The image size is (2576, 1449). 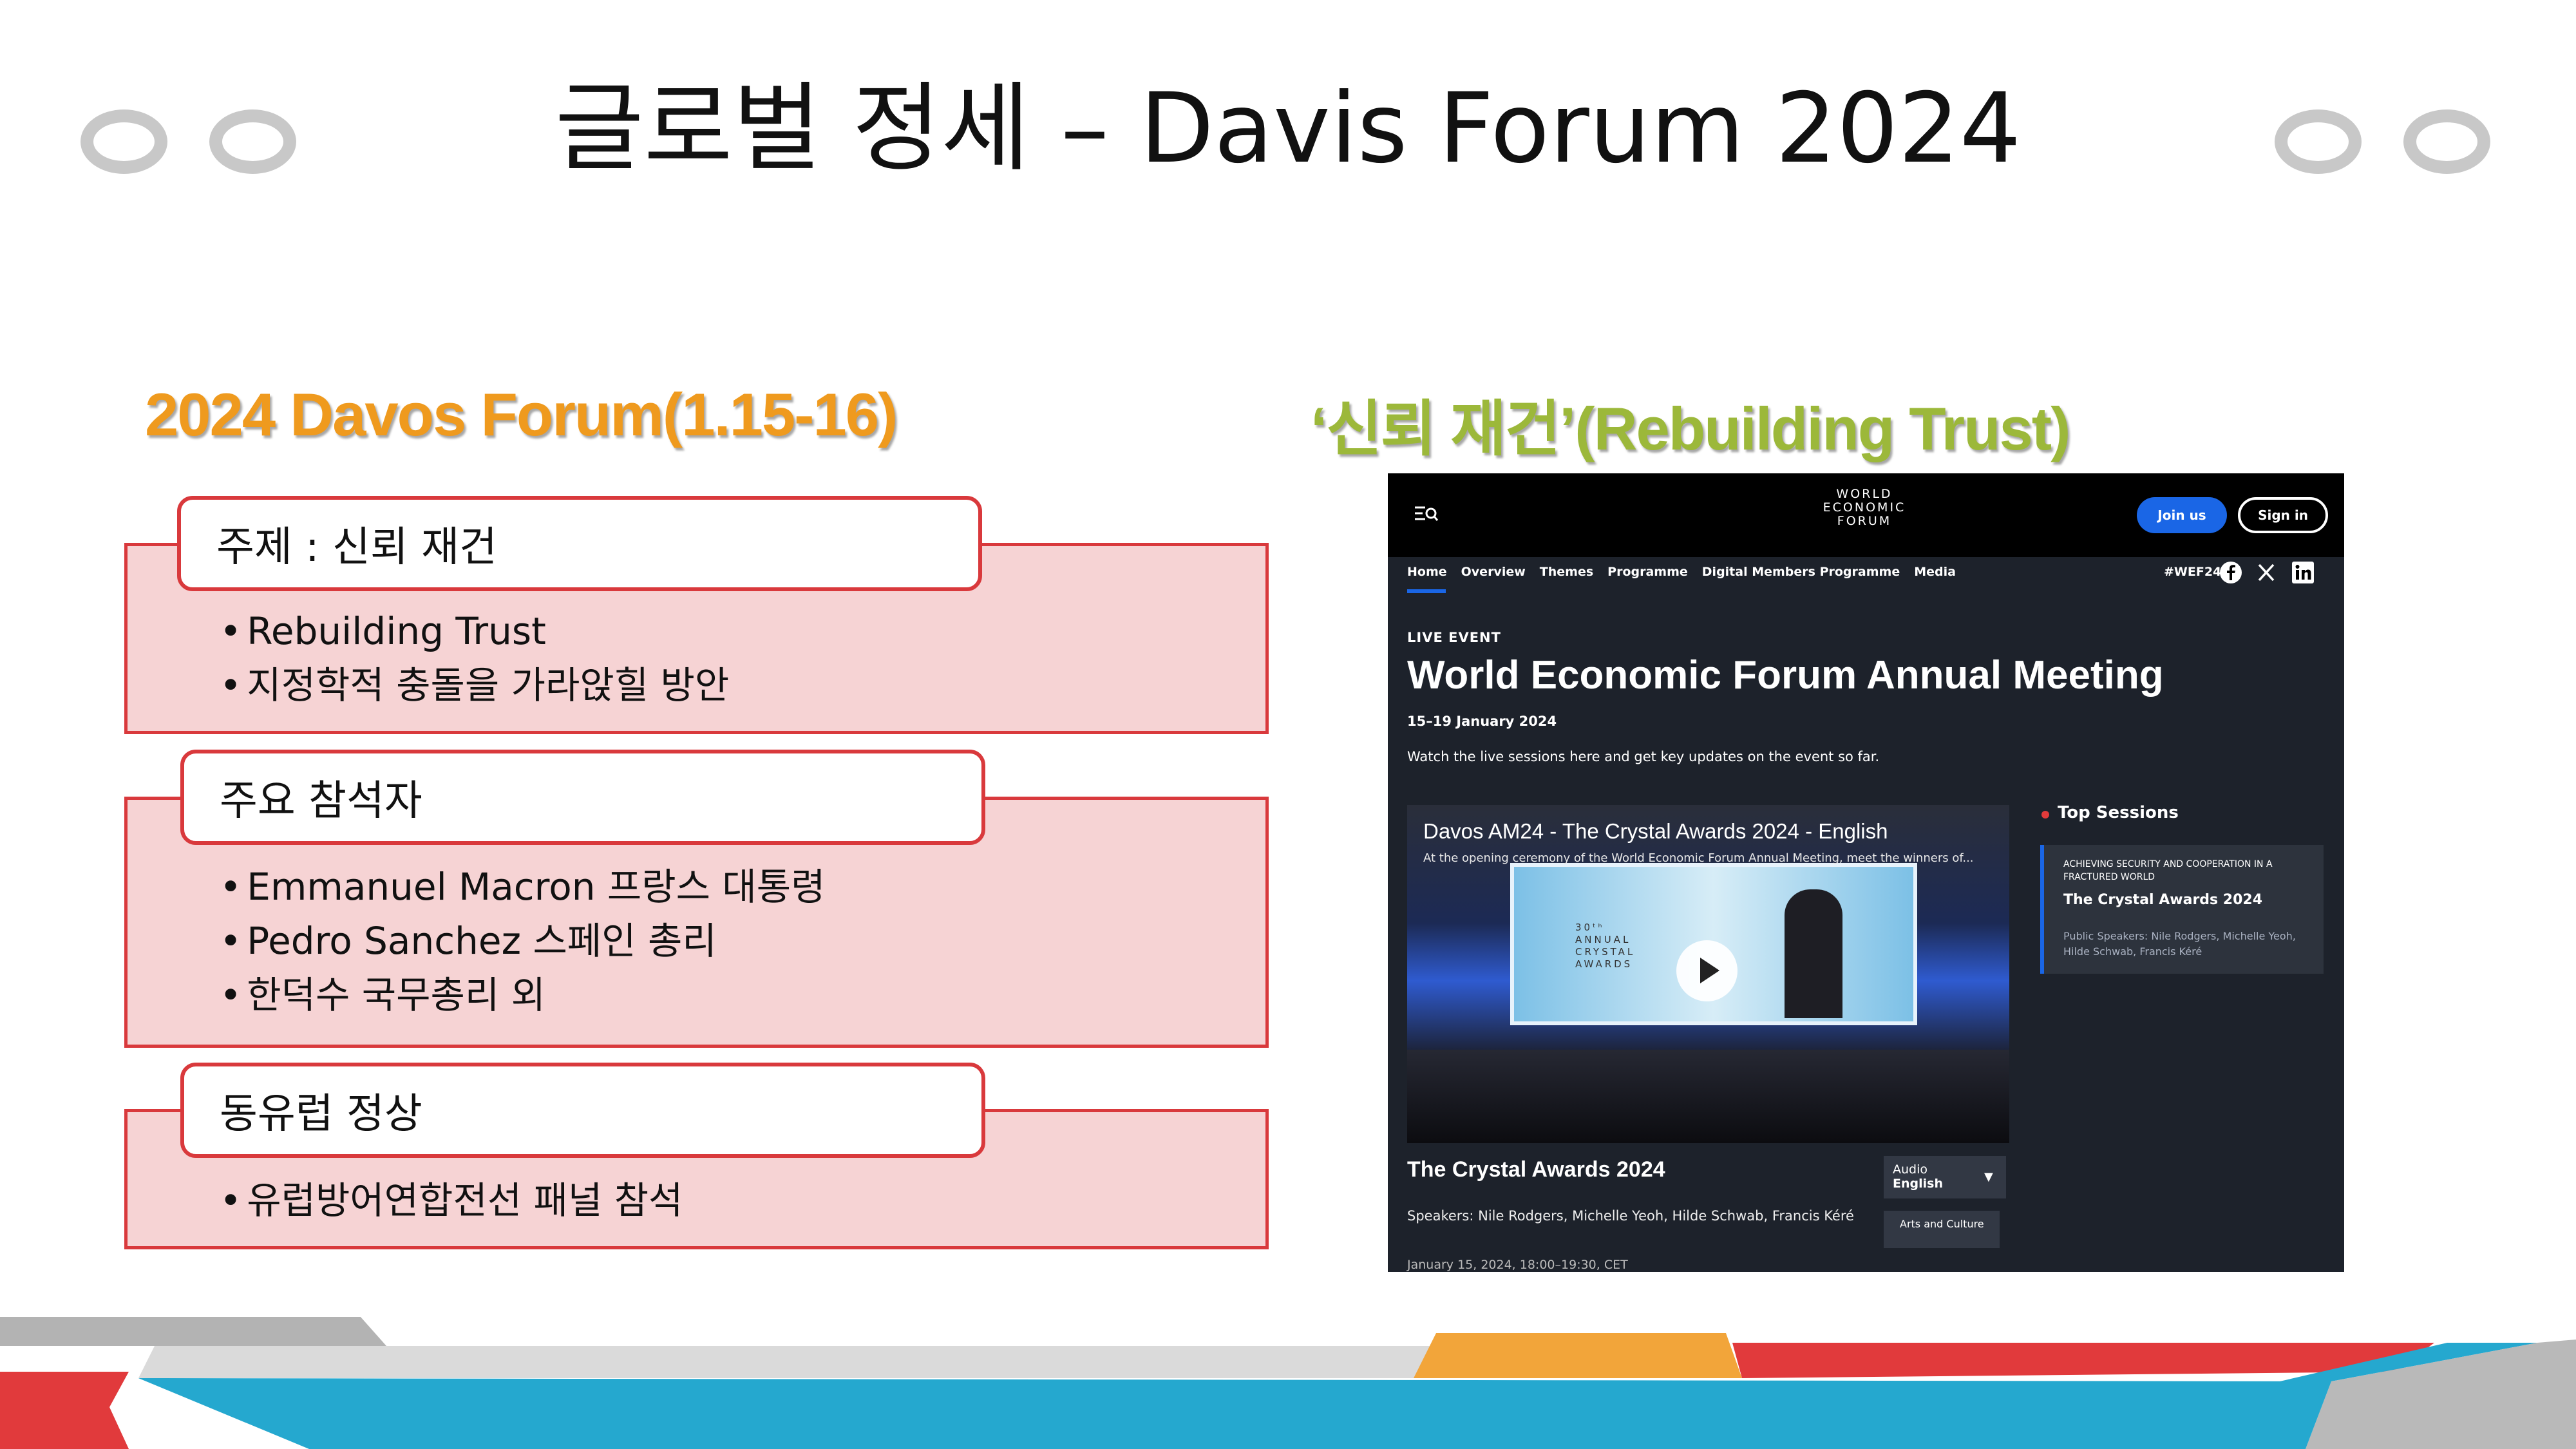 I want to click on audience, so click(x=1708, y=1096).